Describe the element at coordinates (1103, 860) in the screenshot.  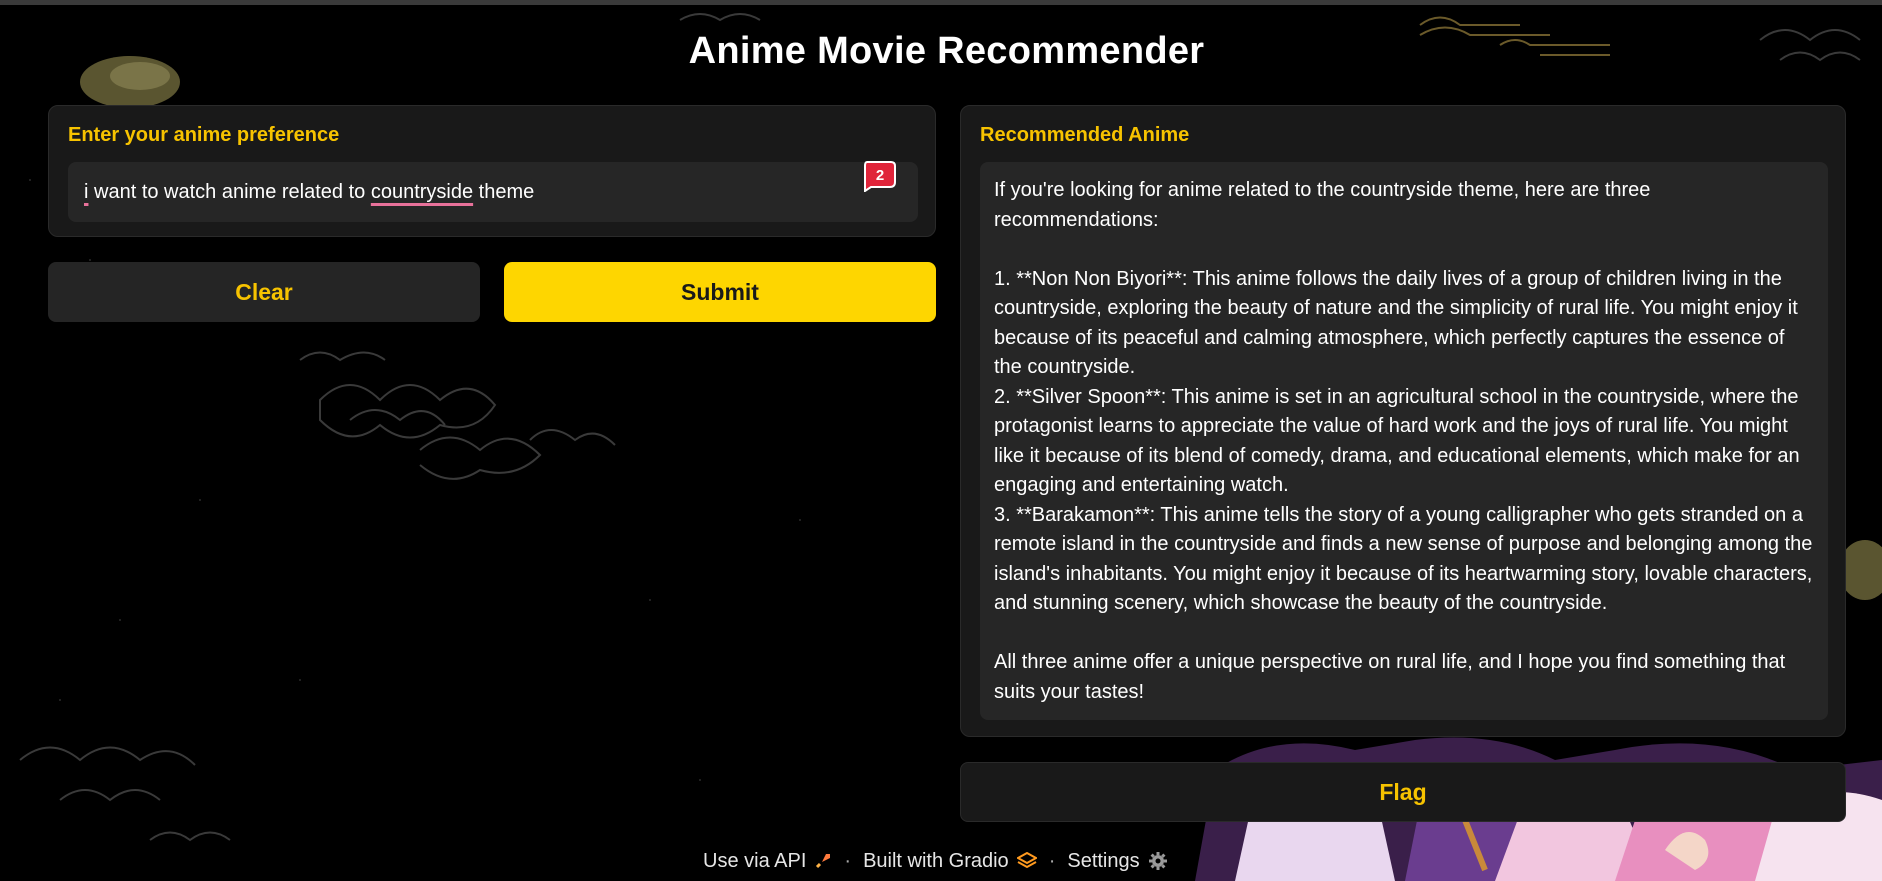
I see `settings-label: Settings` at that location.